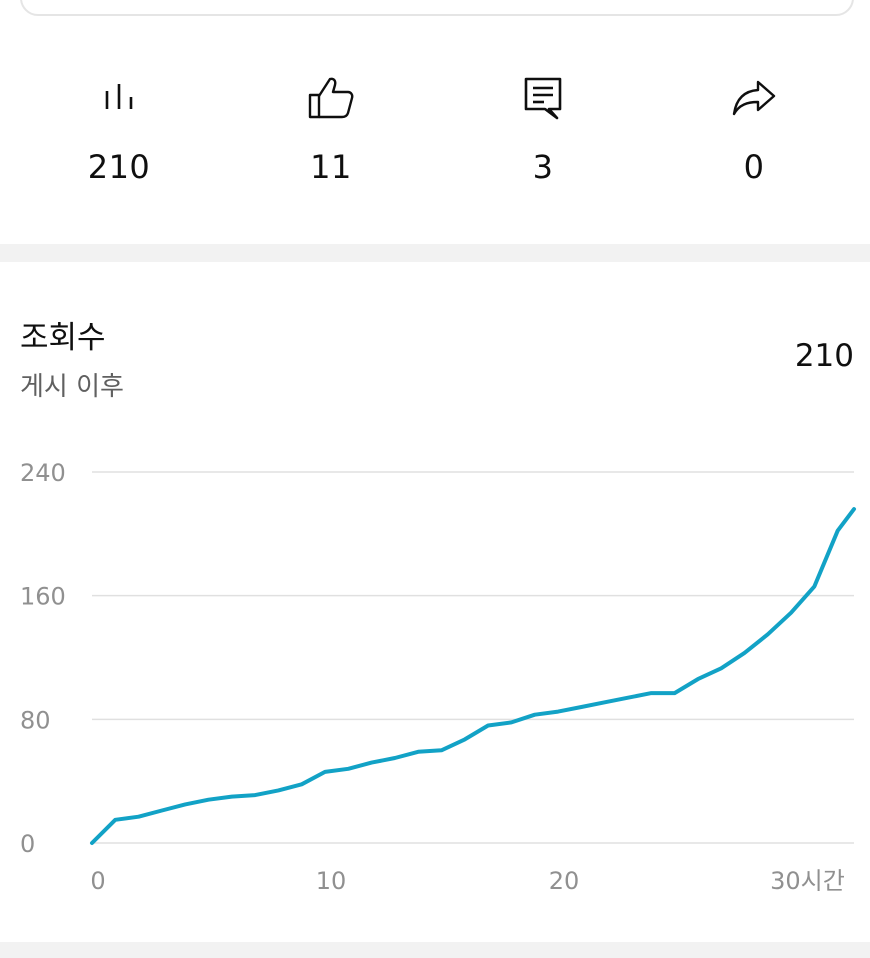 The height and width of the screenshot is (958, 870). What do you see at coordinates (331, 135) in the screenshot?
I see `likes-stat: 11` at bounding box center [331, 135].